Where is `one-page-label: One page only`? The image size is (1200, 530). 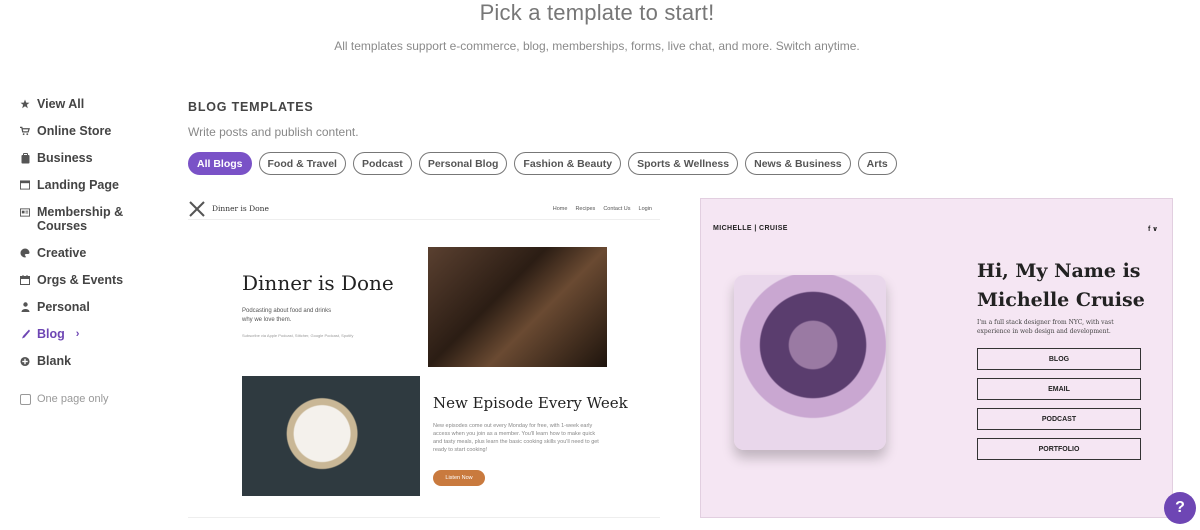 one-page-label: One page only is located at coordinates (73, 399).